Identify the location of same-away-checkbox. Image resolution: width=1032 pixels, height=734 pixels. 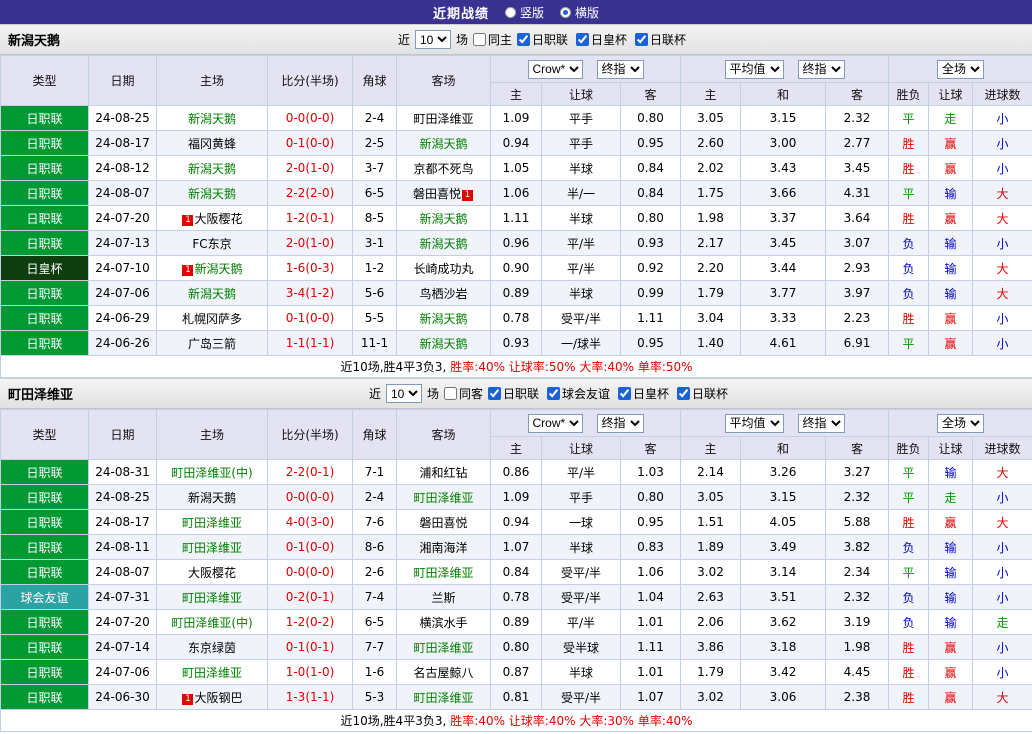
(450, 393).